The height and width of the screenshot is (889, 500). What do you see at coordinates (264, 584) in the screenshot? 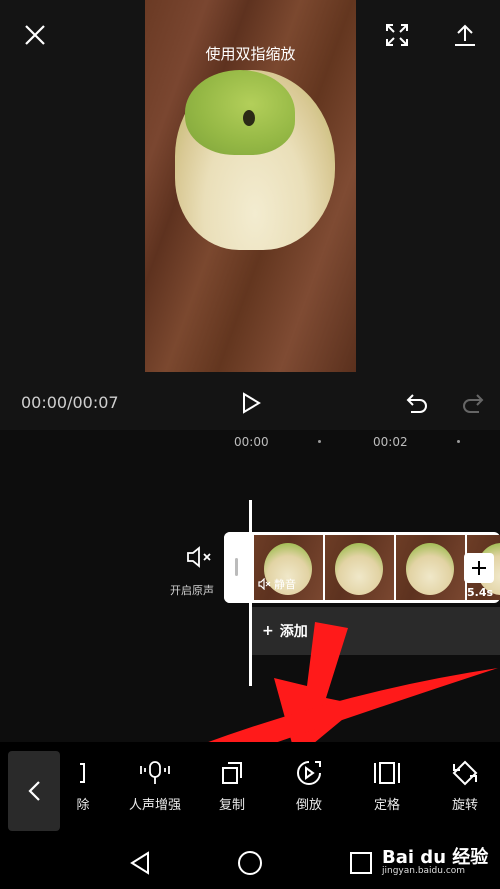
I see `mute-icon` at bounding box center [264, 584].